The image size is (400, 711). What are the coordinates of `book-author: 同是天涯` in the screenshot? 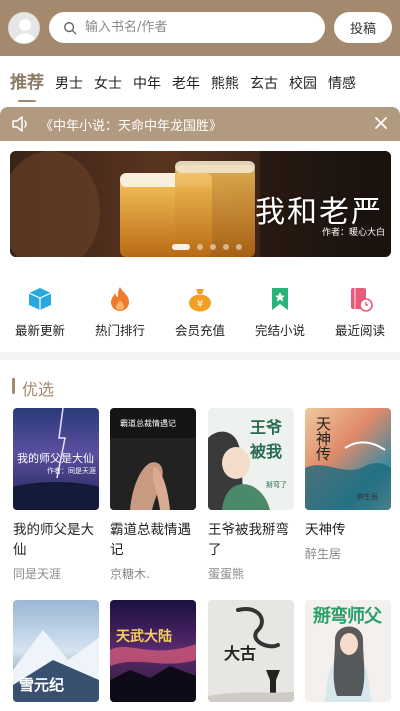 It's located at (37, 574).